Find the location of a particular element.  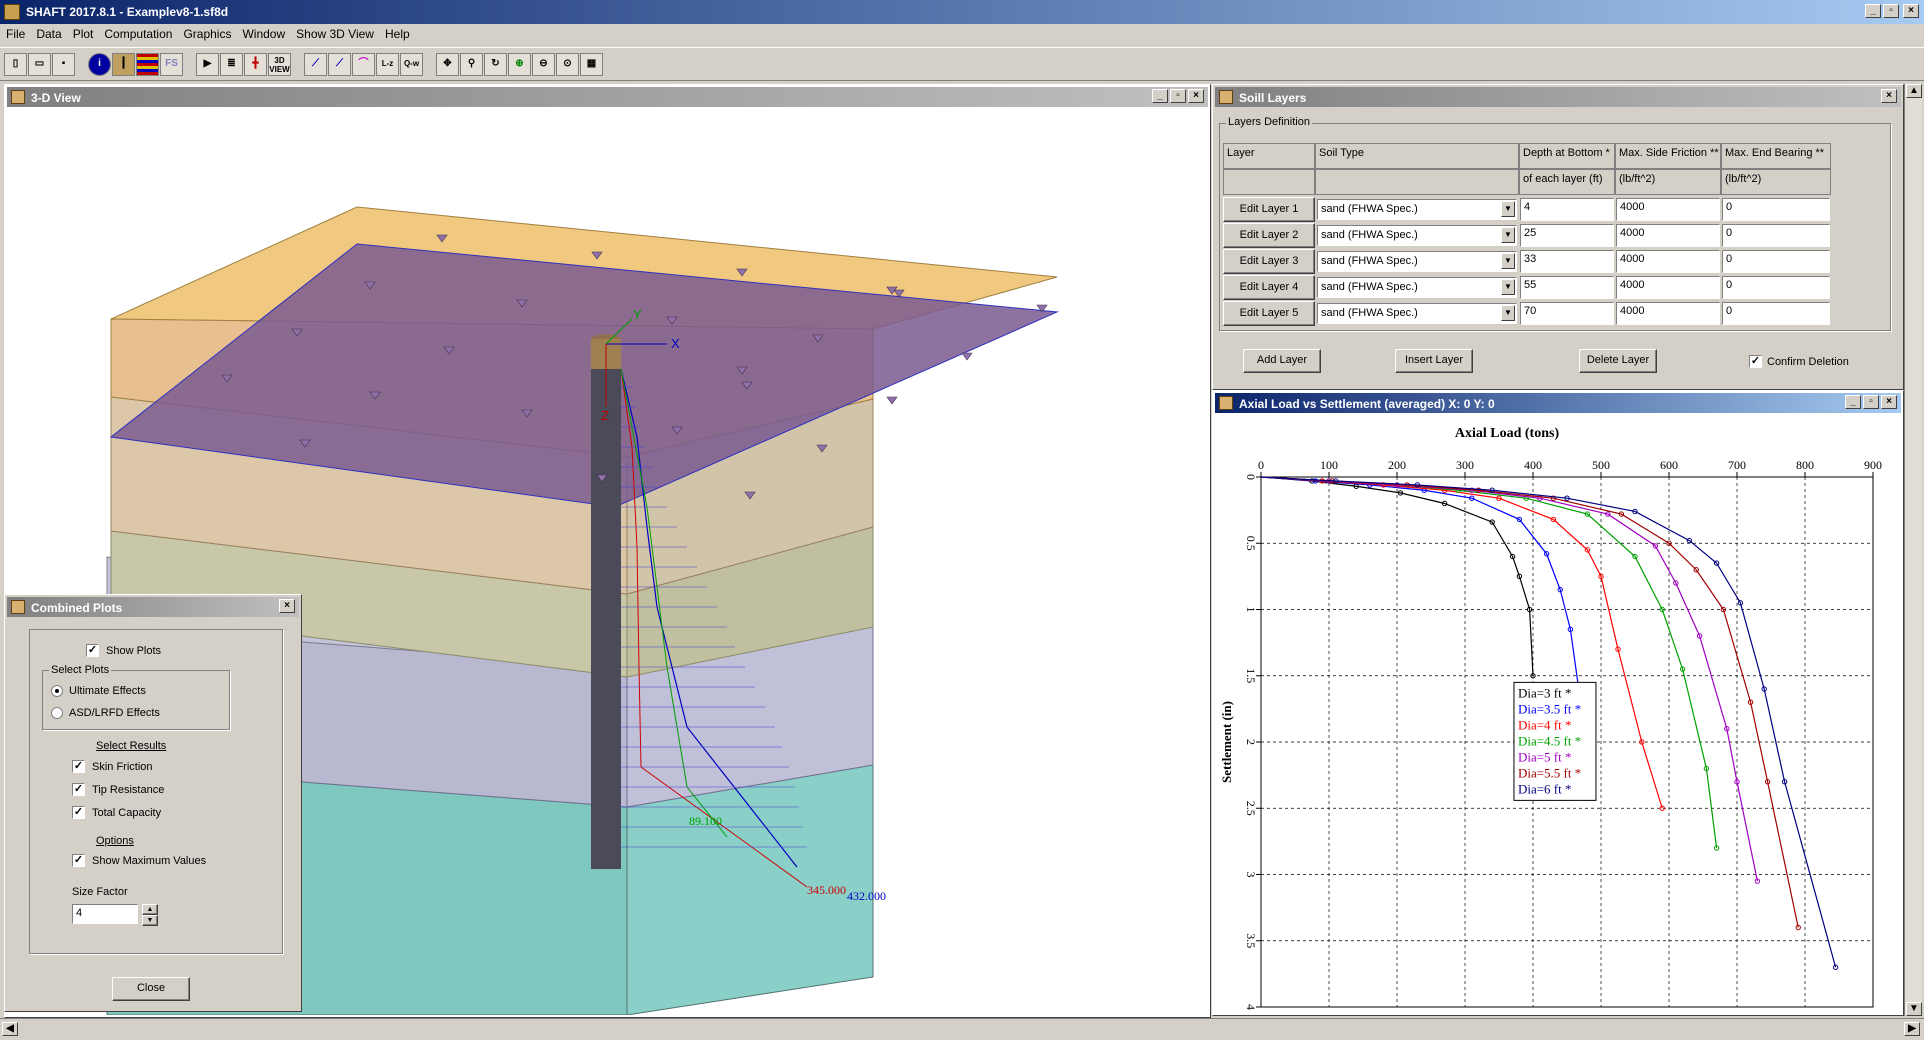

chart-close-button: × is located at coordinates (1889, 402).